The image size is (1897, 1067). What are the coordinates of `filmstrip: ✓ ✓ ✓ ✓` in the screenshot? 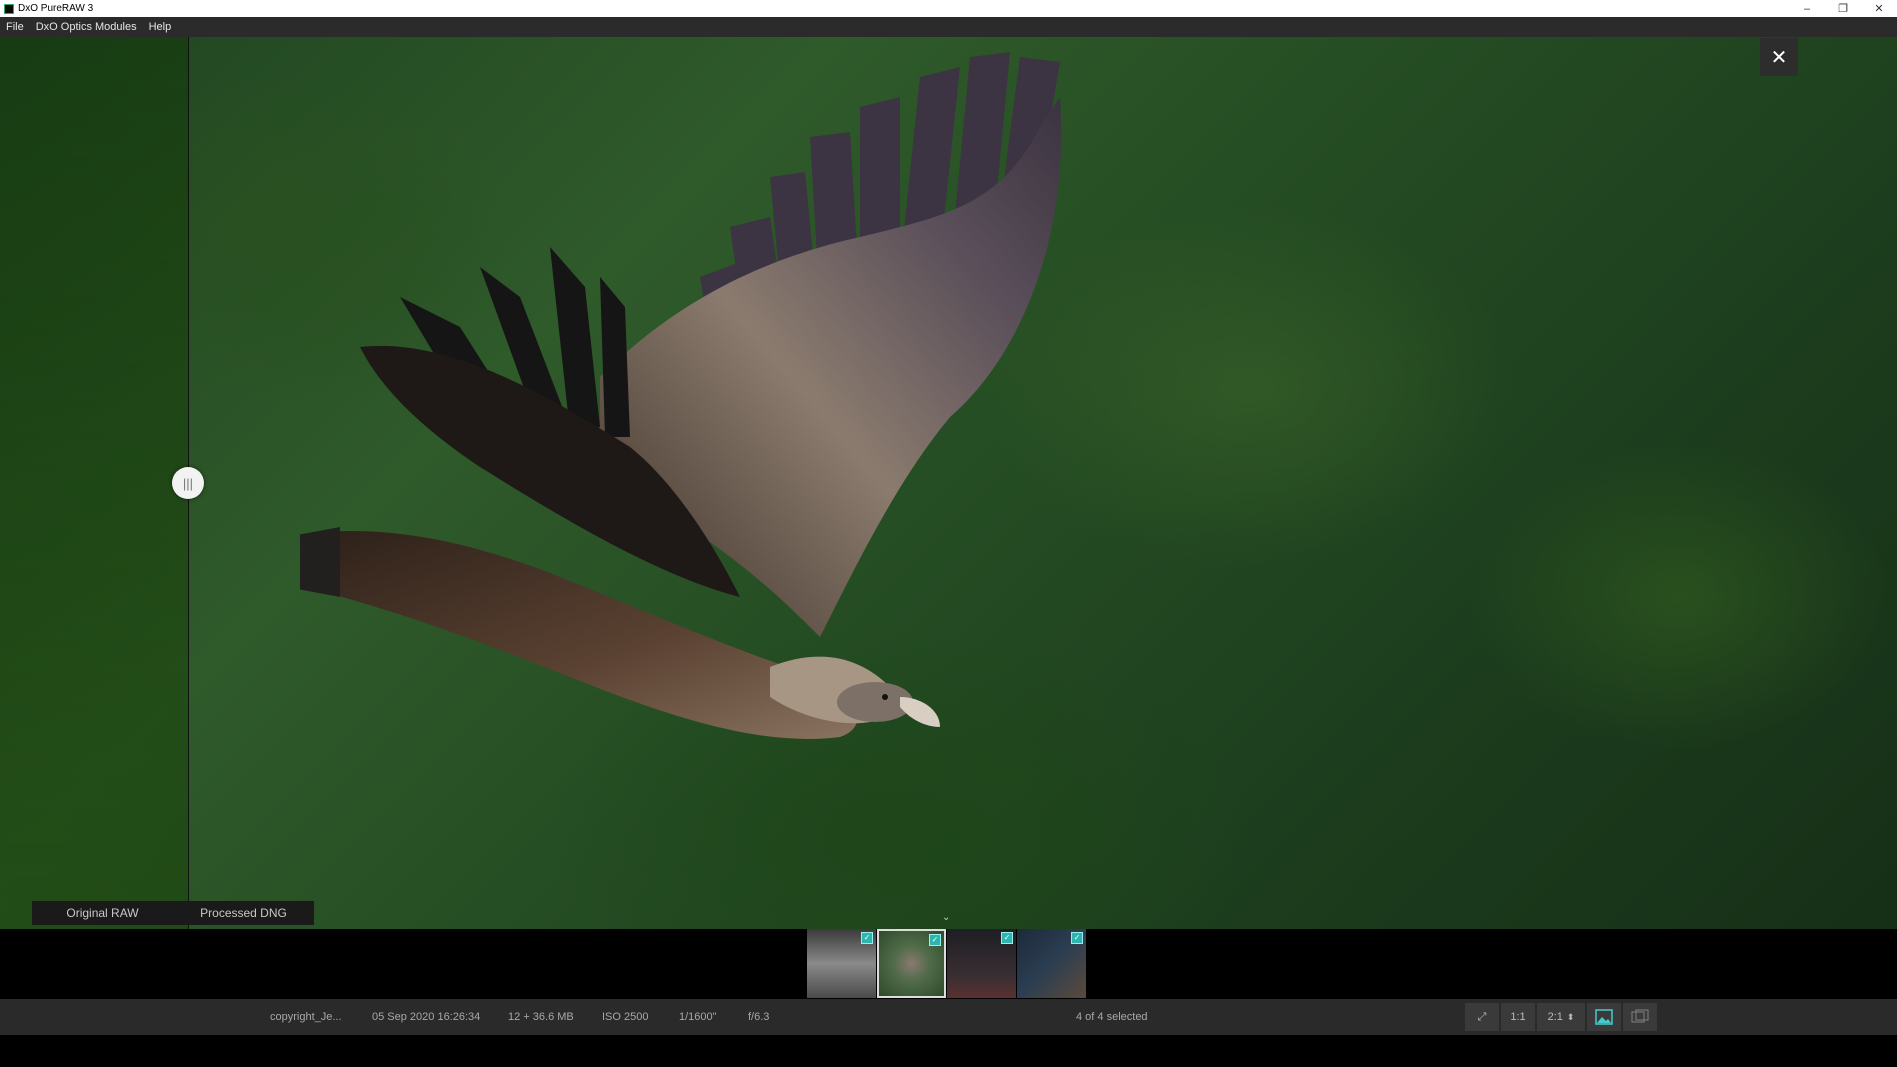 It's located at (948, 964).